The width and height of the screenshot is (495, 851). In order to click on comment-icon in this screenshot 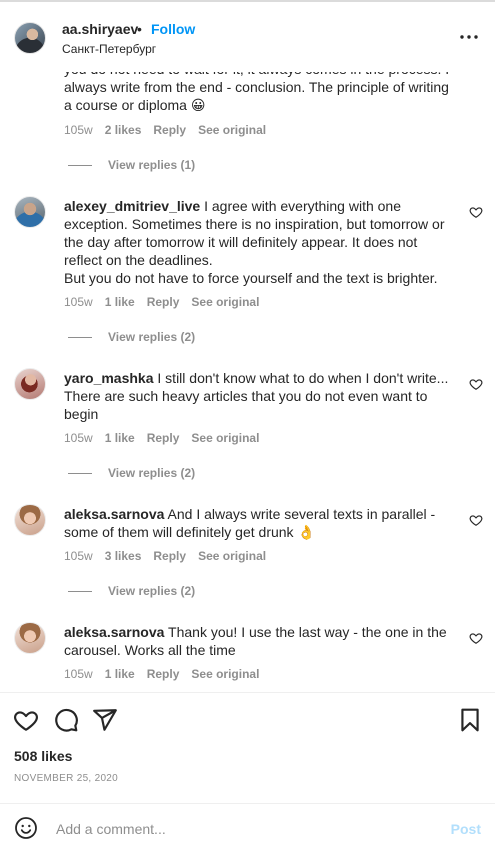, I will do `click(66, 720)`.